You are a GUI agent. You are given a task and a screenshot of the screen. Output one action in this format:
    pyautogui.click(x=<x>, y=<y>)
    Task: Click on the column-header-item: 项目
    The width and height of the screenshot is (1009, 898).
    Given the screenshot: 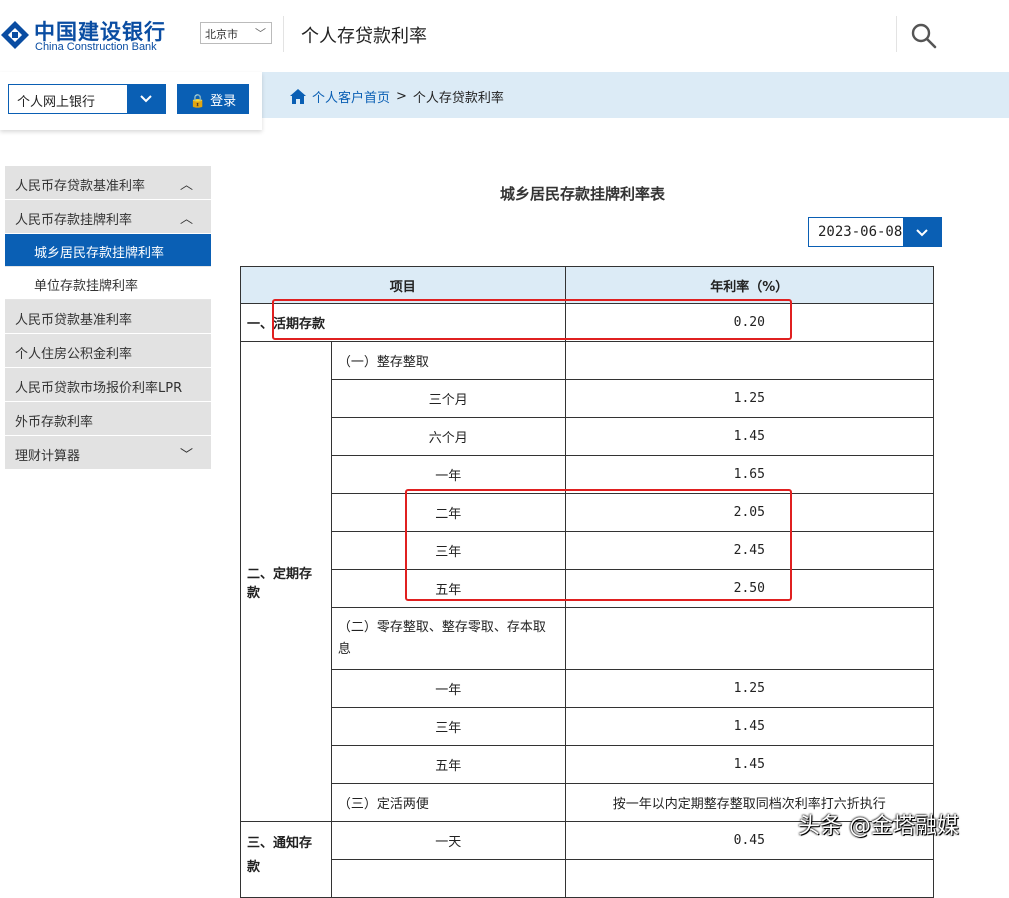 What is the action you would take?
    pyautogui.click(x=403, y=285)
    